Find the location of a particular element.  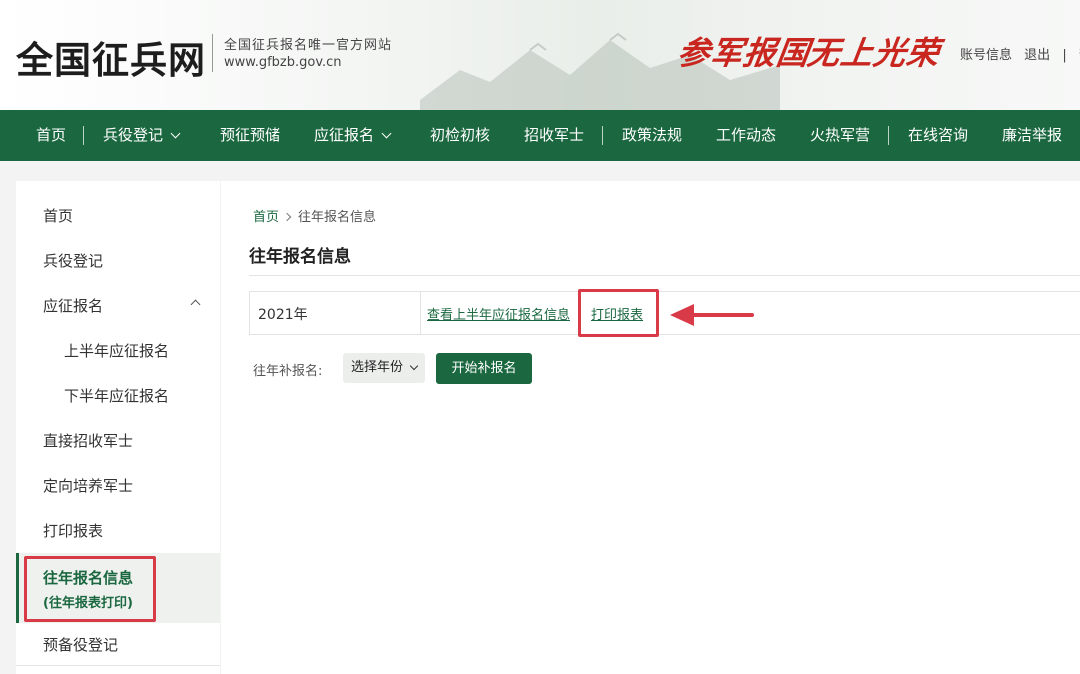

slogan-left: 参军报国 is located at coordinates (744, 53).